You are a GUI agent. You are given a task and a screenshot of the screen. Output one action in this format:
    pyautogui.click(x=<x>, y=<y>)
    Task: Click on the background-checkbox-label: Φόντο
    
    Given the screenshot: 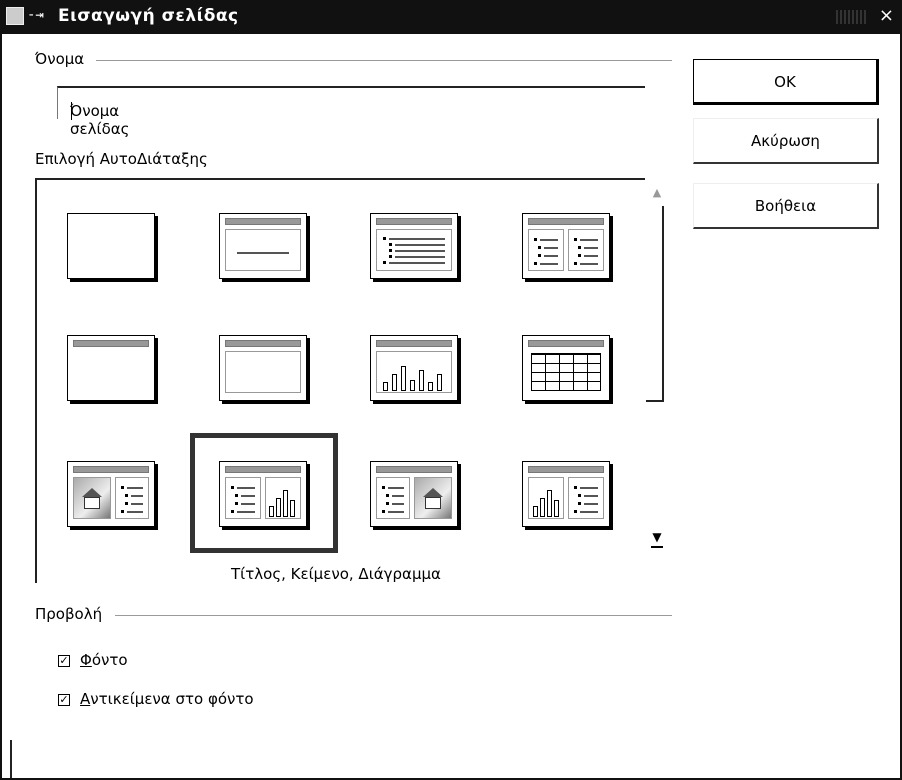 What is the action you would take?
    pyautogui.click(x=104, y=660)
    